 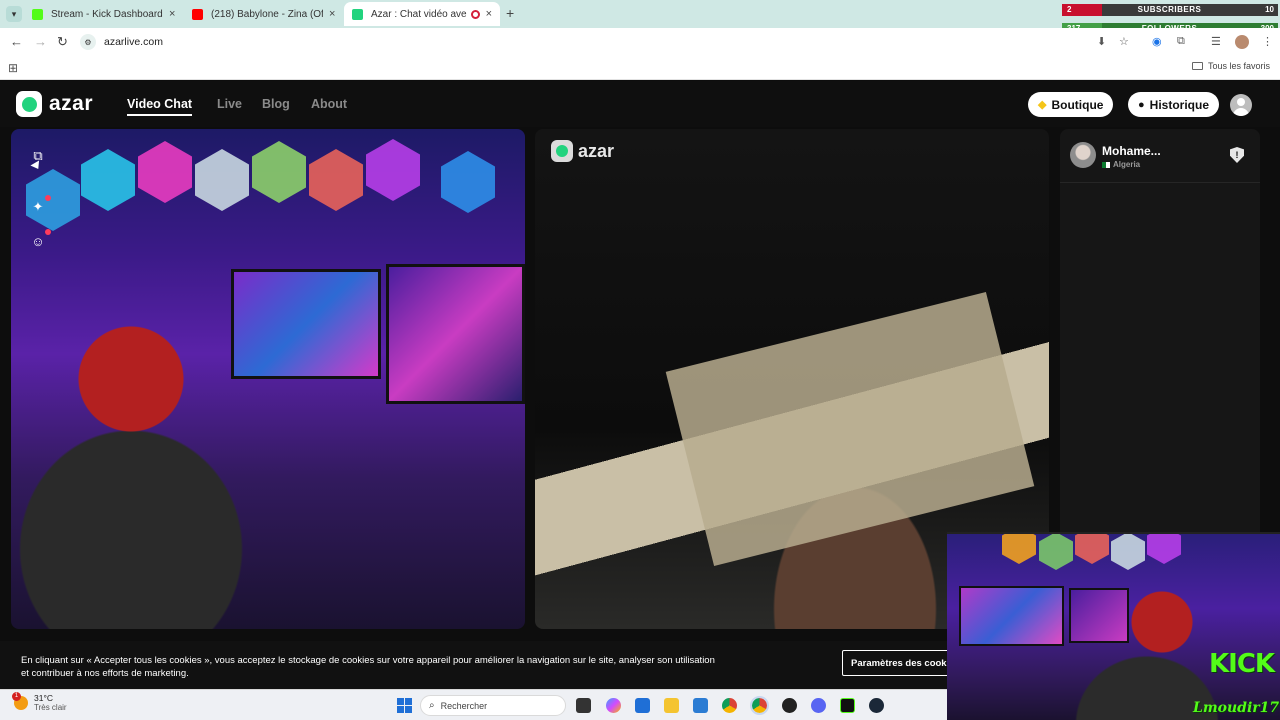 What do you see at coordinates (850, 429) in the screenshot?
I see `peer-video-object` at bounding box center [850, 429].